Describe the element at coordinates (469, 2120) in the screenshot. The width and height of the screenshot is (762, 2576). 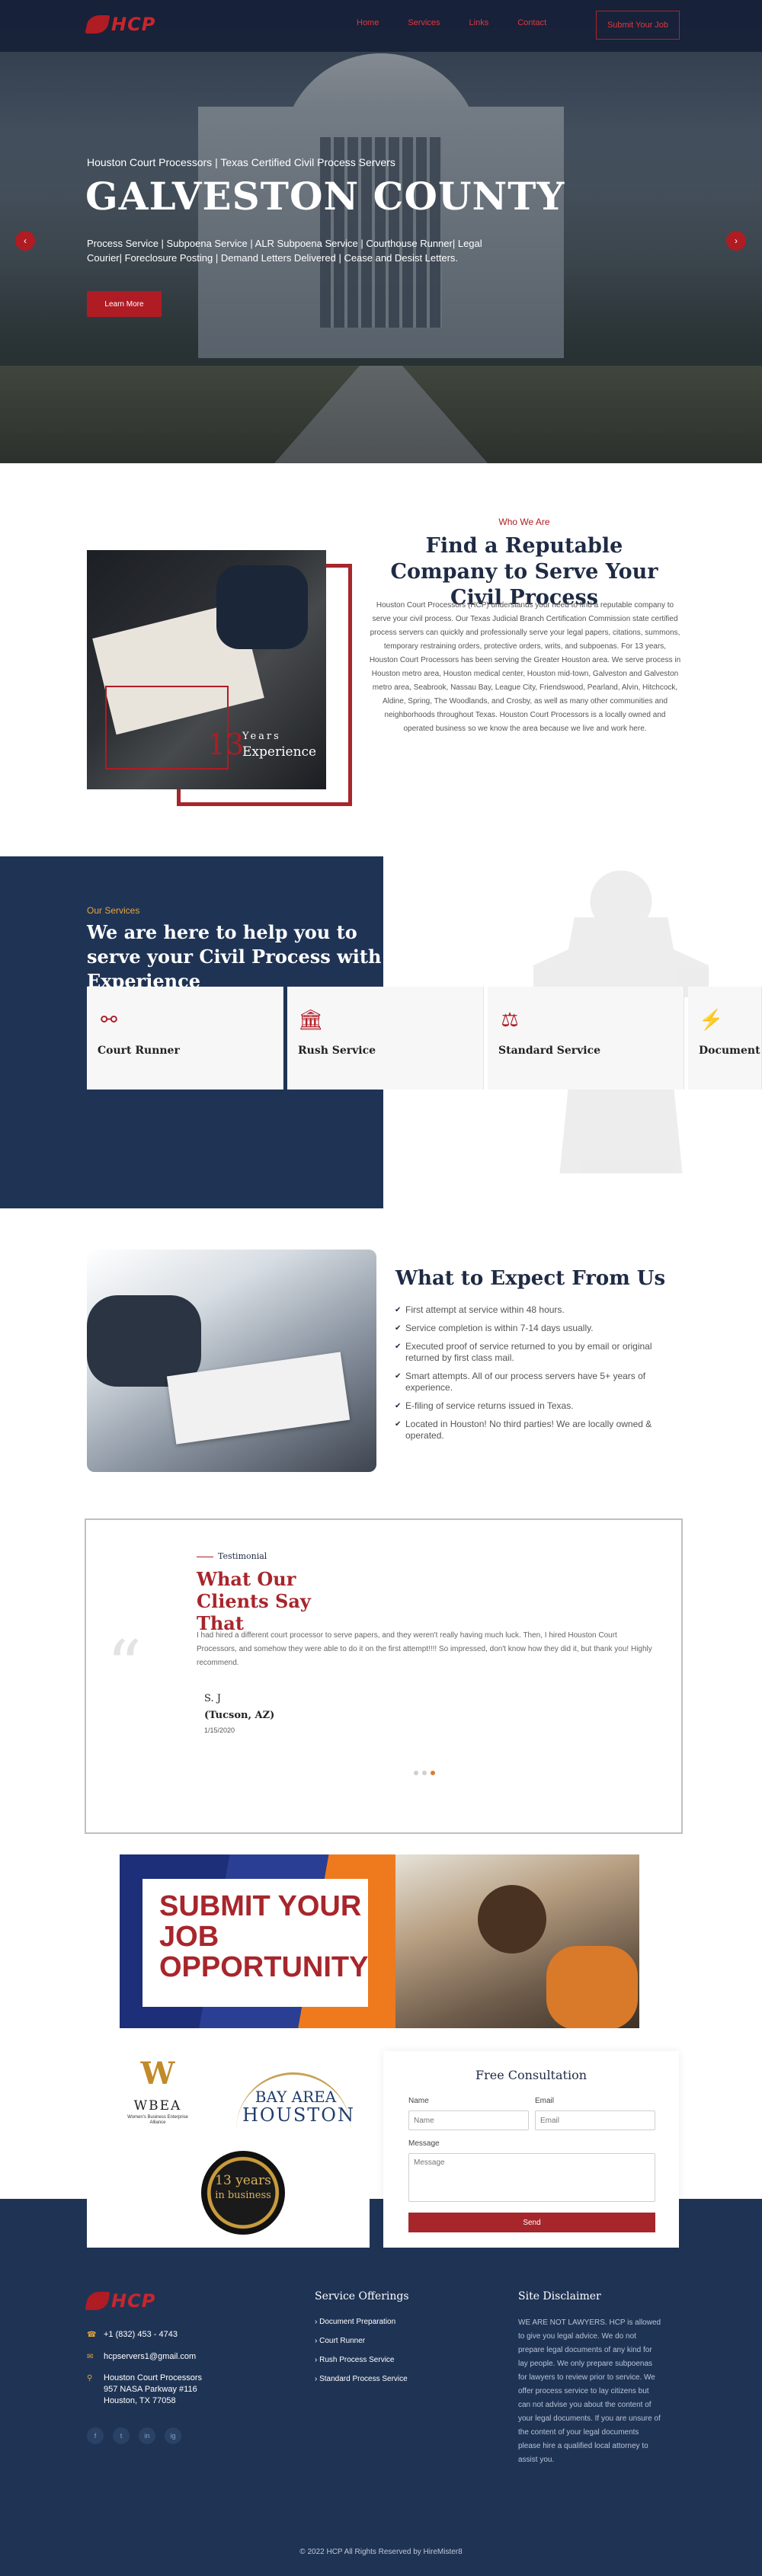
I see `name-input` at that location.